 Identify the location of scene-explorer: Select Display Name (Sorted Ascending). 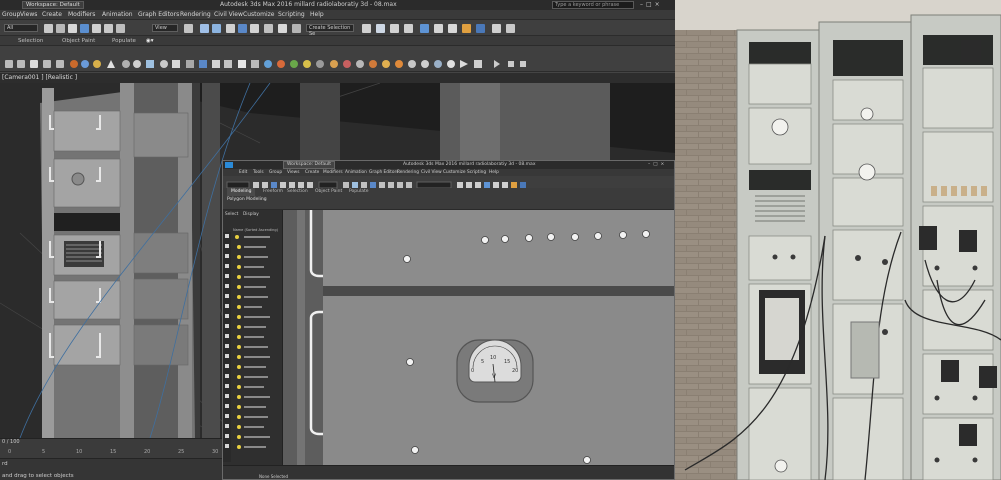
(253, 337).